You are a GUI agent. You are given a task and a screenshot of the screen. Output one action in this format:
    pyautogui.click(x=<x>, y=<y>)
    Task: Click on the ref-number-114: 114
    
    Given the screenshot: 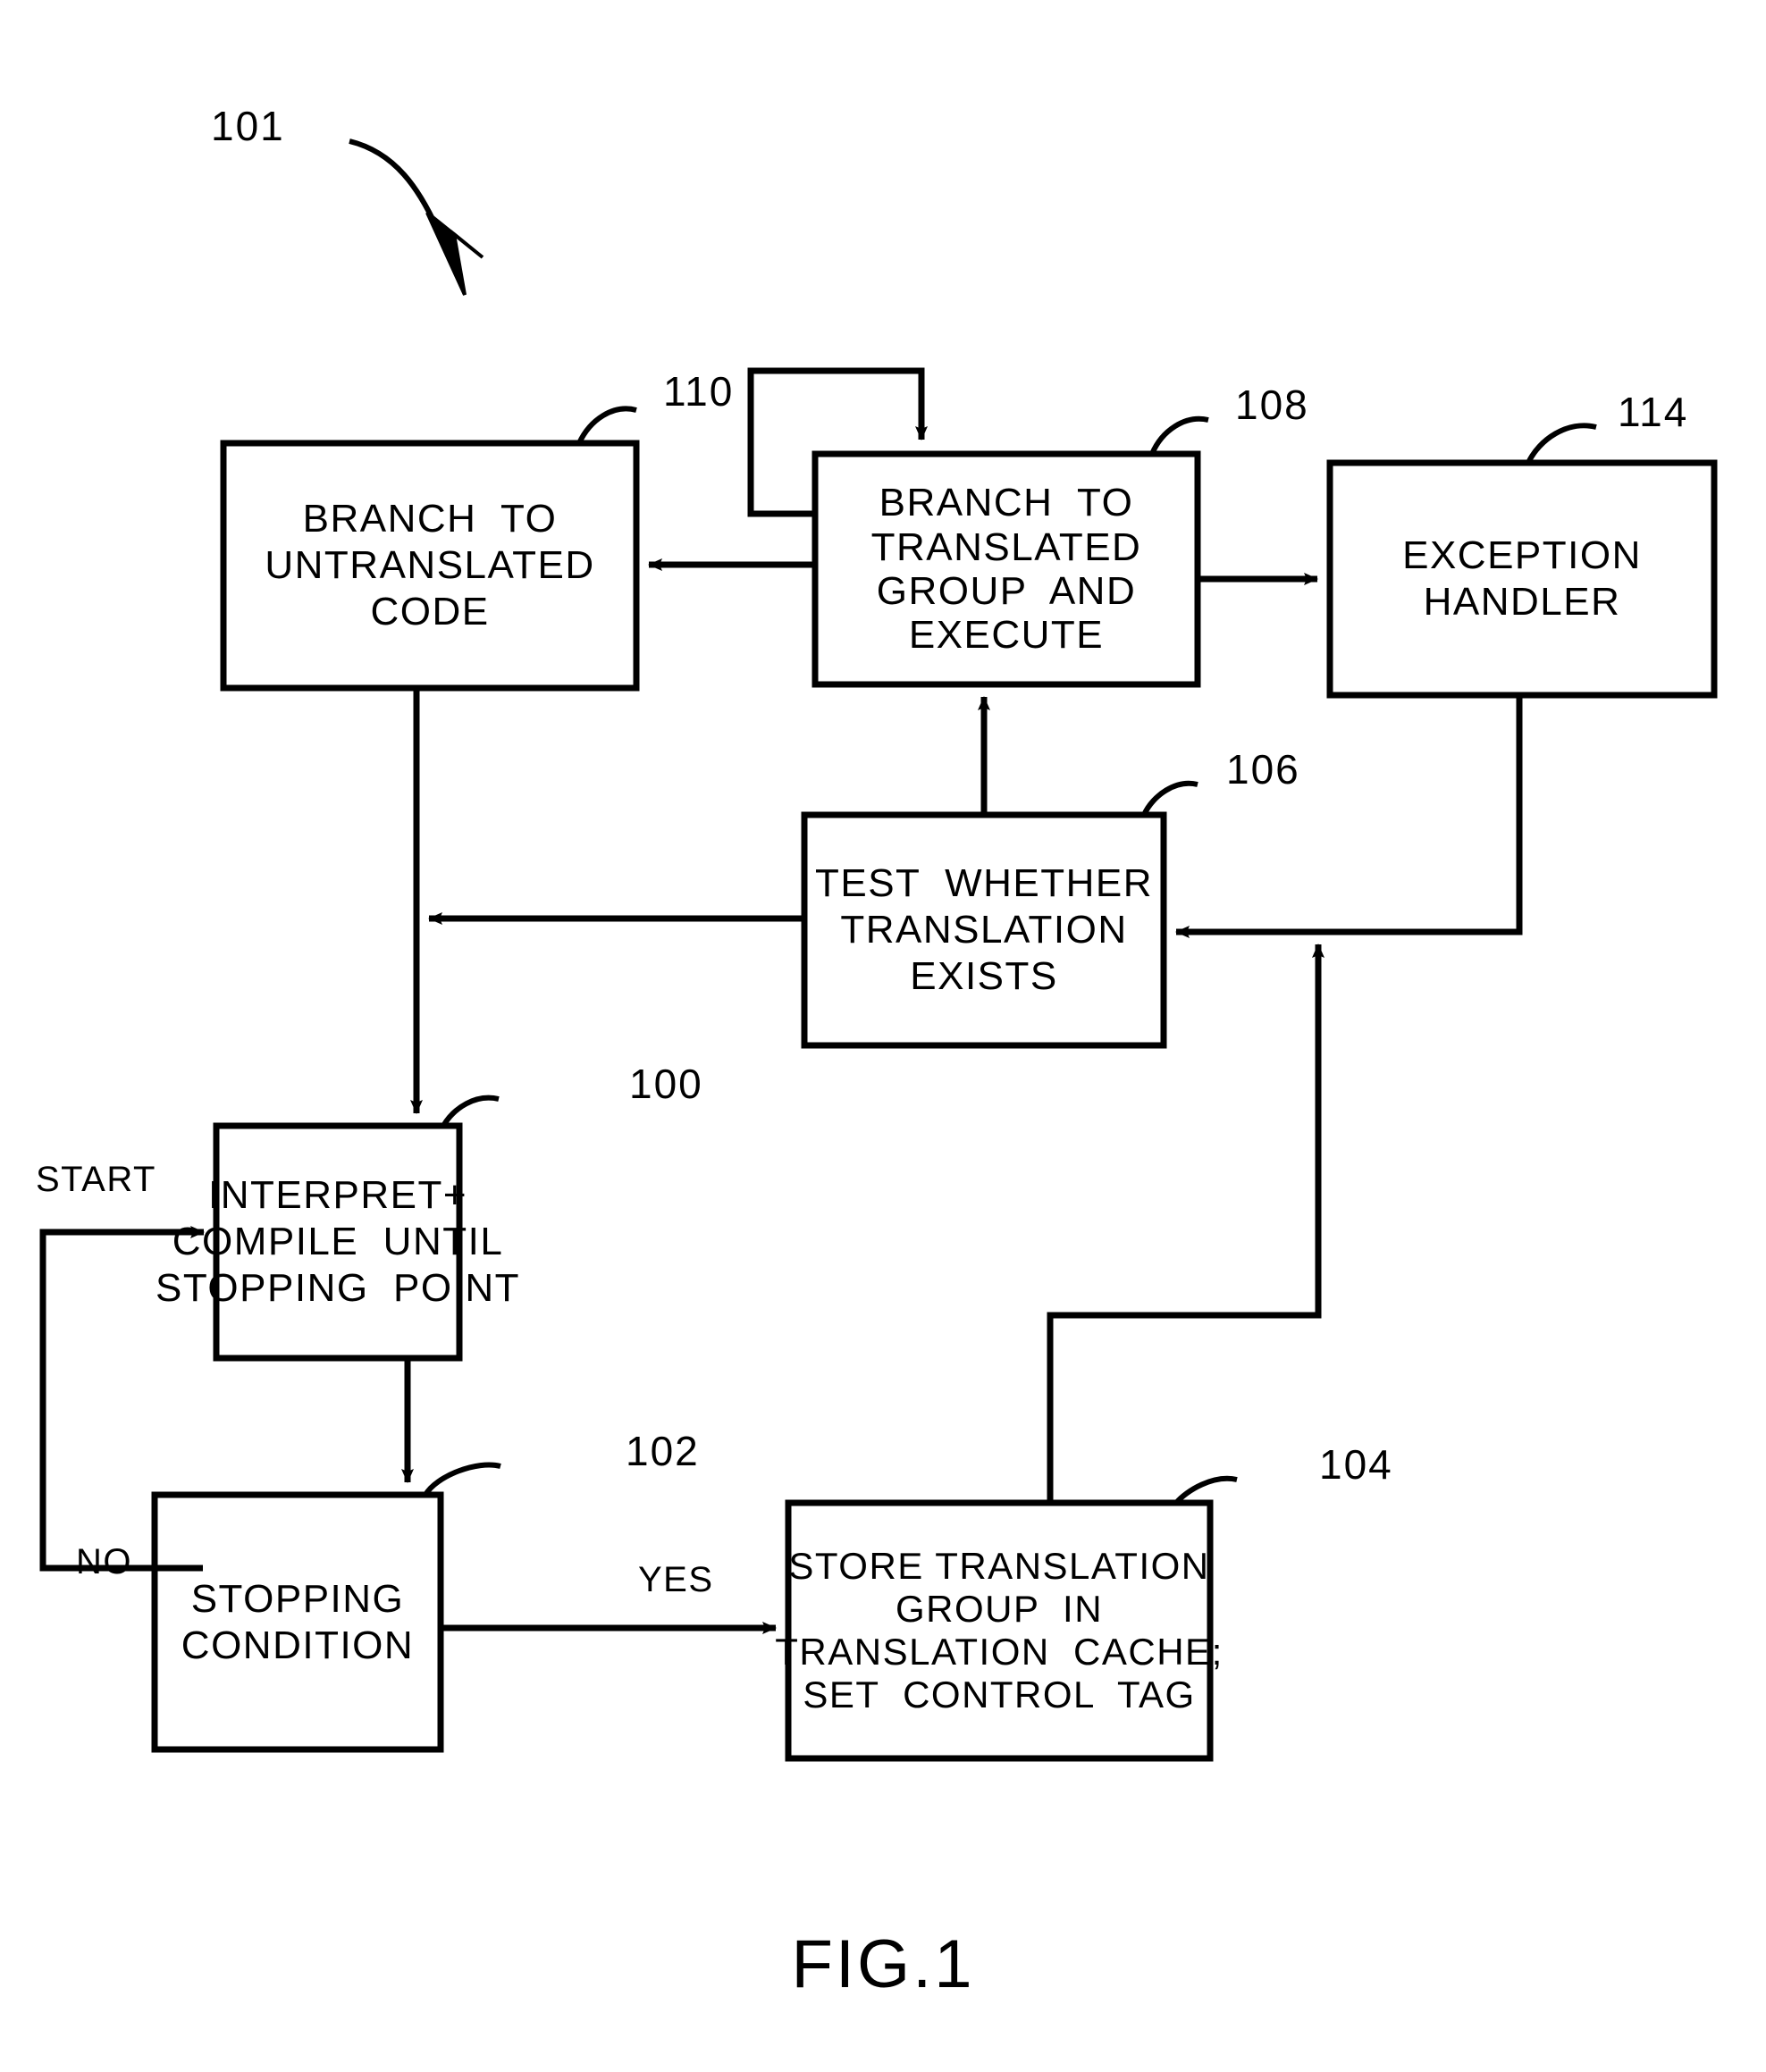 What is the action you would take?
    pyautogui.click(x=1653, y=412)
    